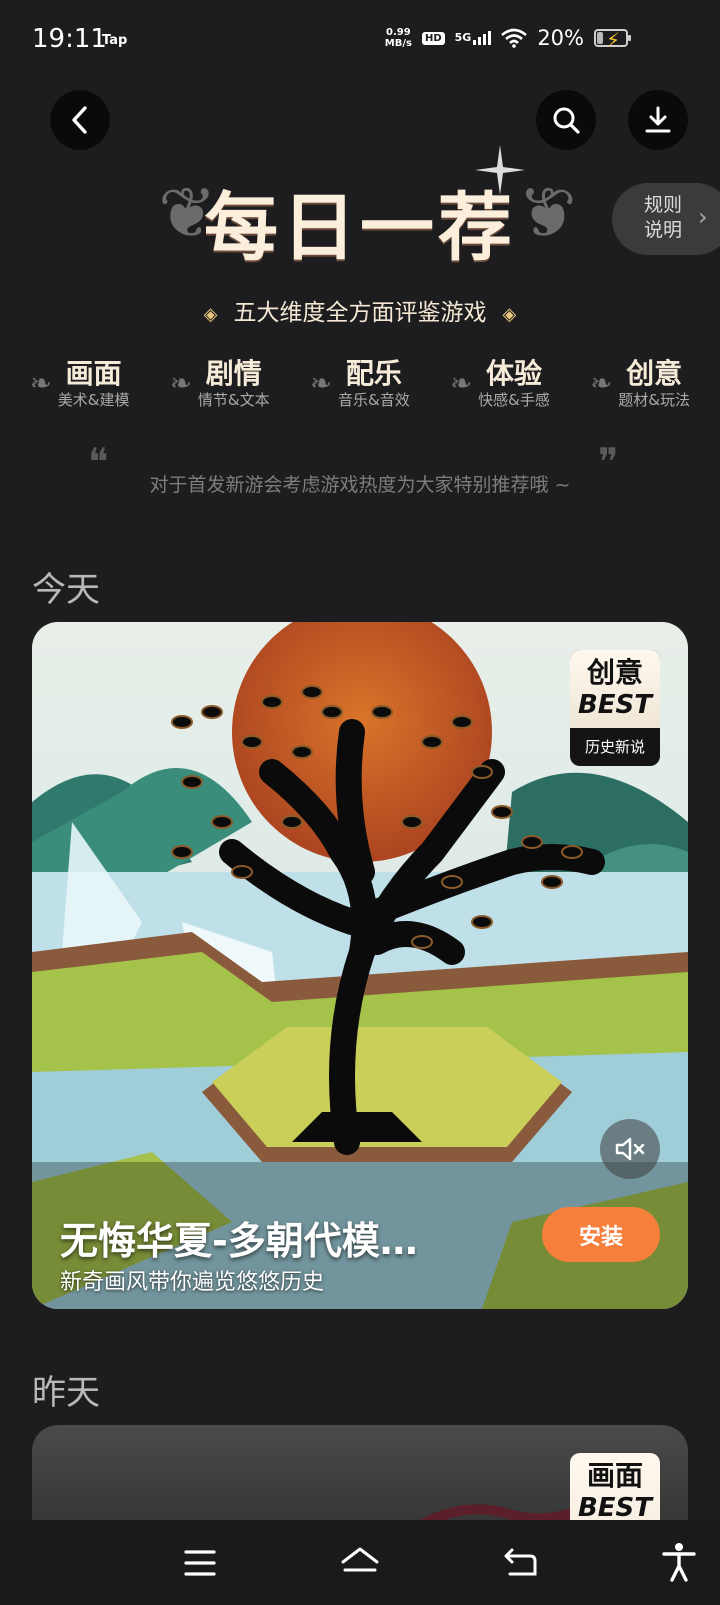  Describe the element at coordinates (600, 38) in the screenshot. I see `battery-level` at that location.